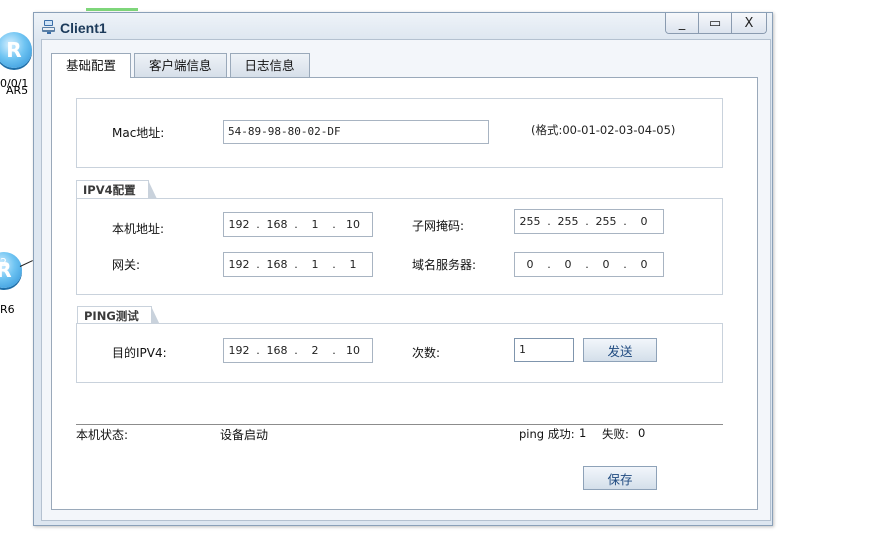  Describe the element at coordinates (269, 65) in the screenshot. I see `tab-log-info: 日志信息` at that location.